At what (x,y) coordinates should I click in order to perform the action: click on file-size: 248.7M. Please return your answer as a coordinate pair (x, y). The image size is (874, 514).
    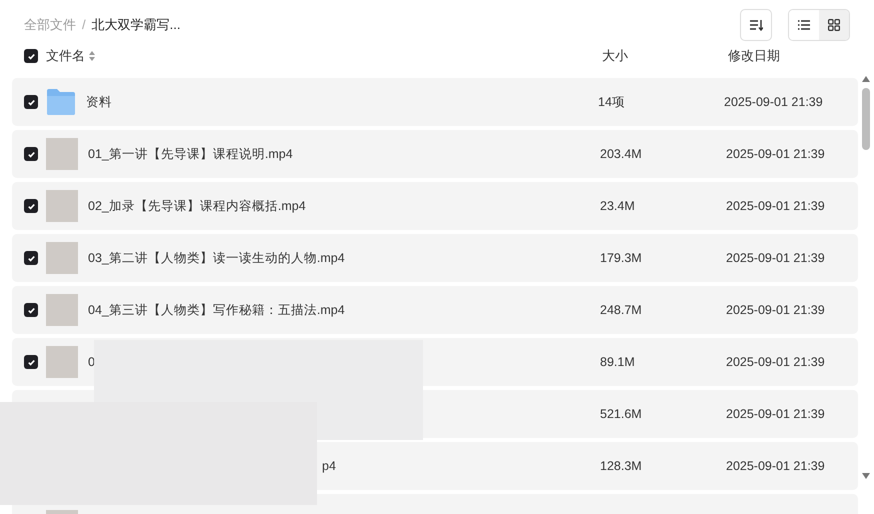
    Looking at the image, I should click on (621, 309).